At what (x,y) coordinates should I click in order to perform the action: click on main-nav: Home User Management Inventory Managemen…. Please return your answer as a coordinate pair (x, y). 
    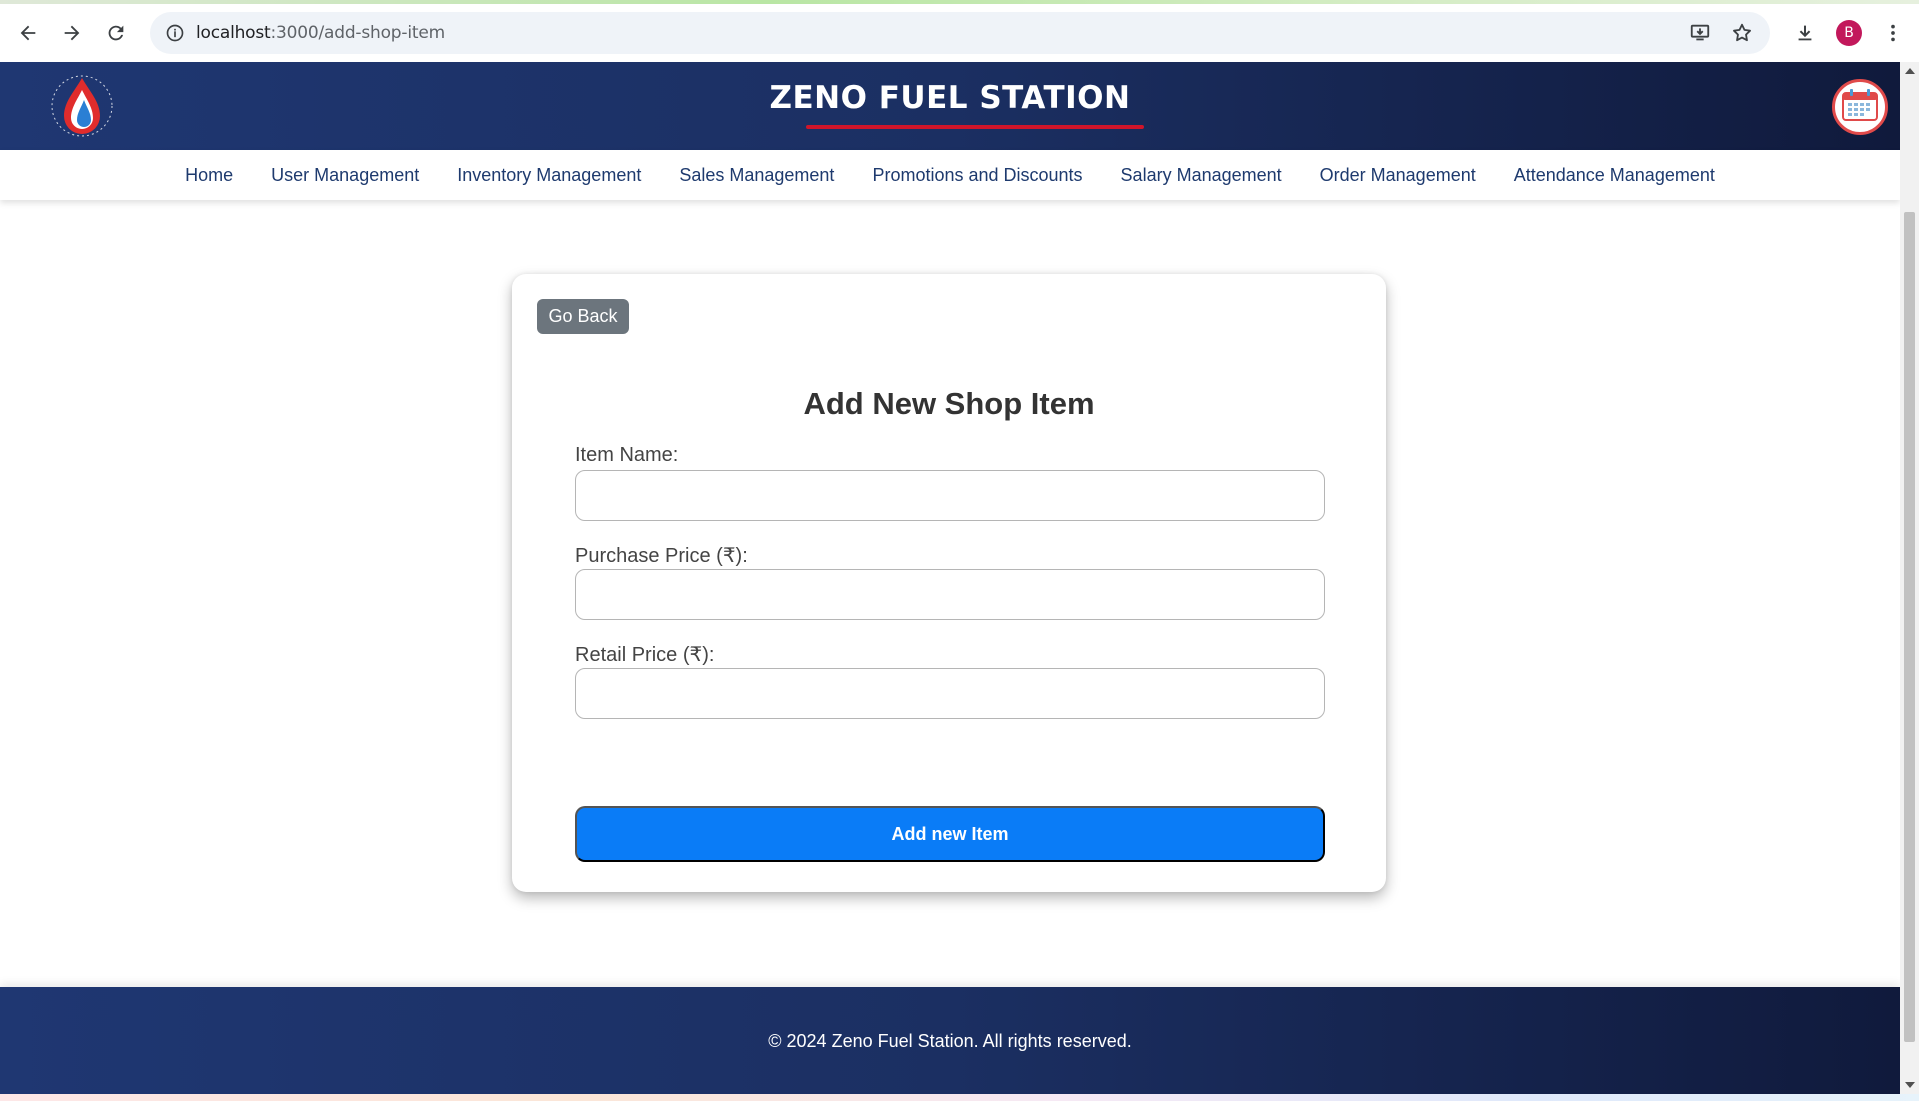
    Looking at the image, I should click on (950, 175).